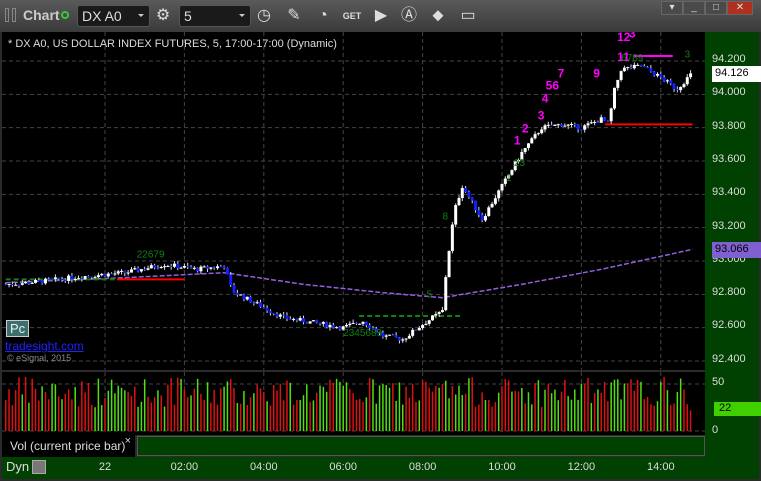 The width and height of the screenshot is (761, 481). Describe the element at coordinates (353, 403) in the screenshot. I see `volume-chart` at that location.